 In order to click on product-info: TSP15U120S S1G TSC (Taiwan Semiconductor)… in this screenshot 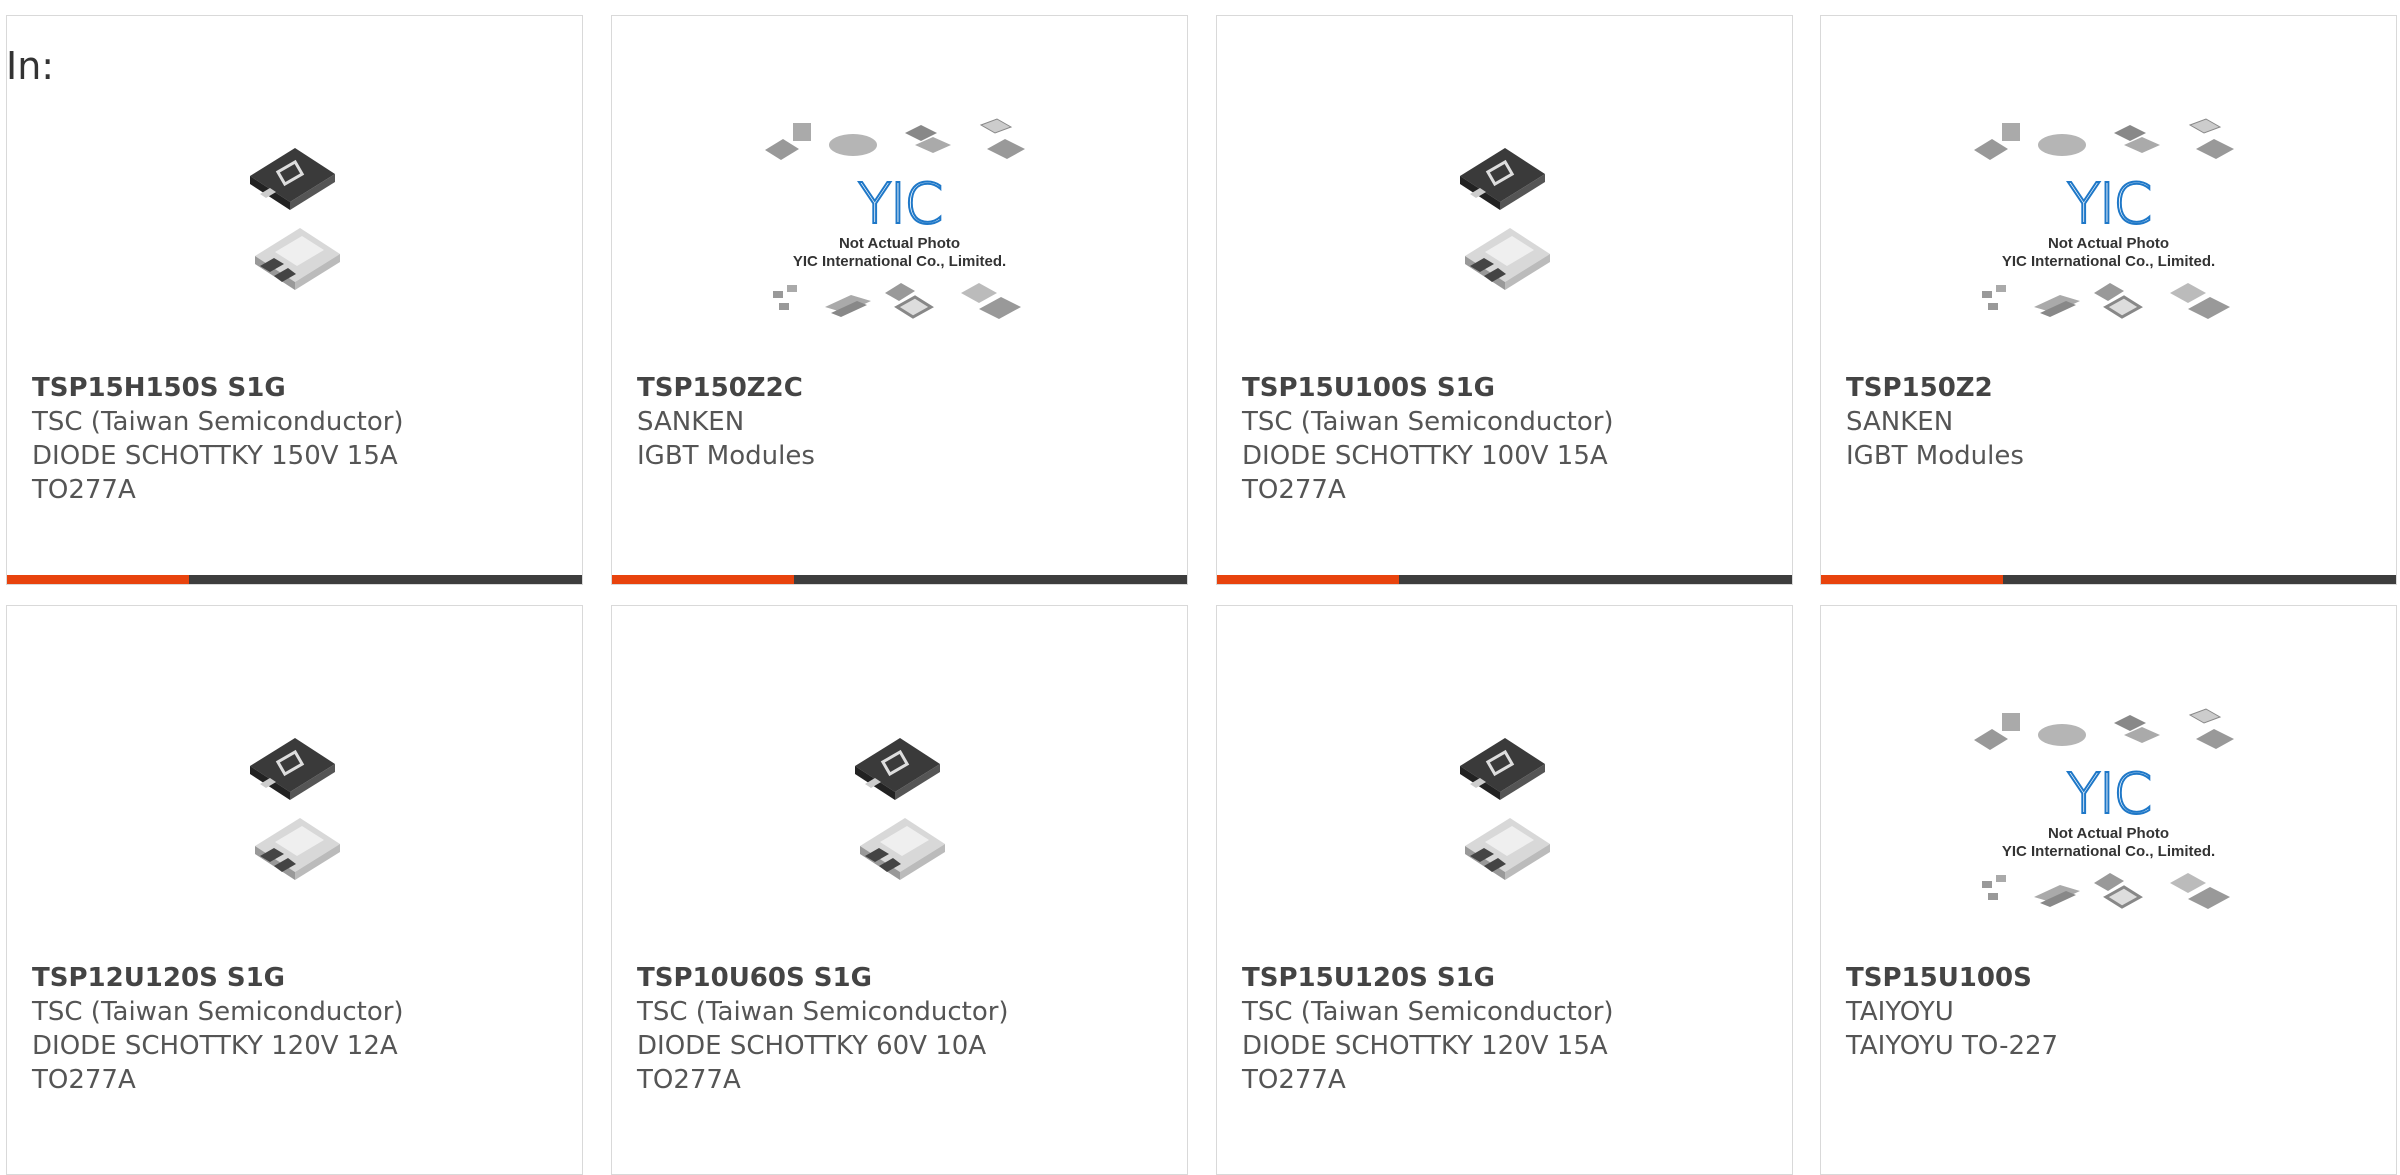, I will do `click(1512, 1029)`.